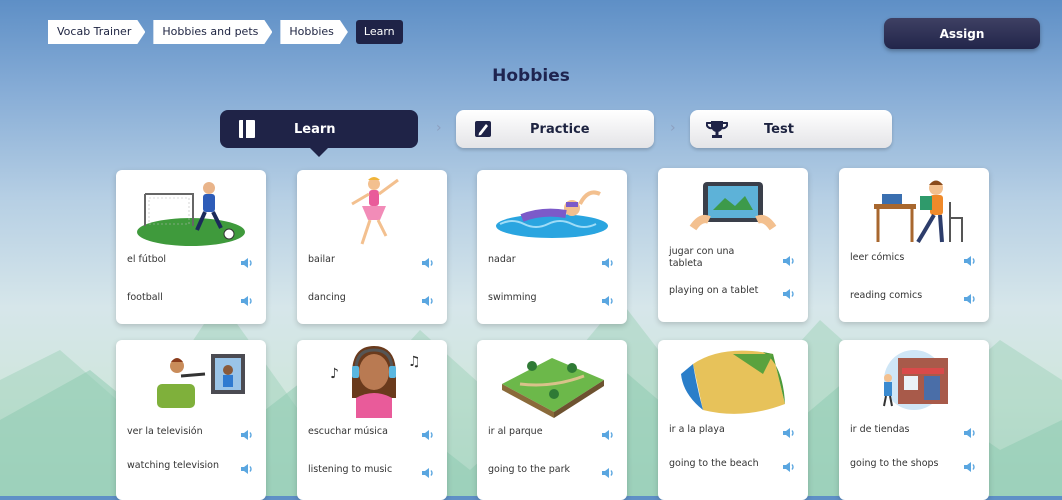 Image resolution: width=1062 pixels, height=500 pixels. I want to click on tab-practice-label: Practice, so click(560, 129).